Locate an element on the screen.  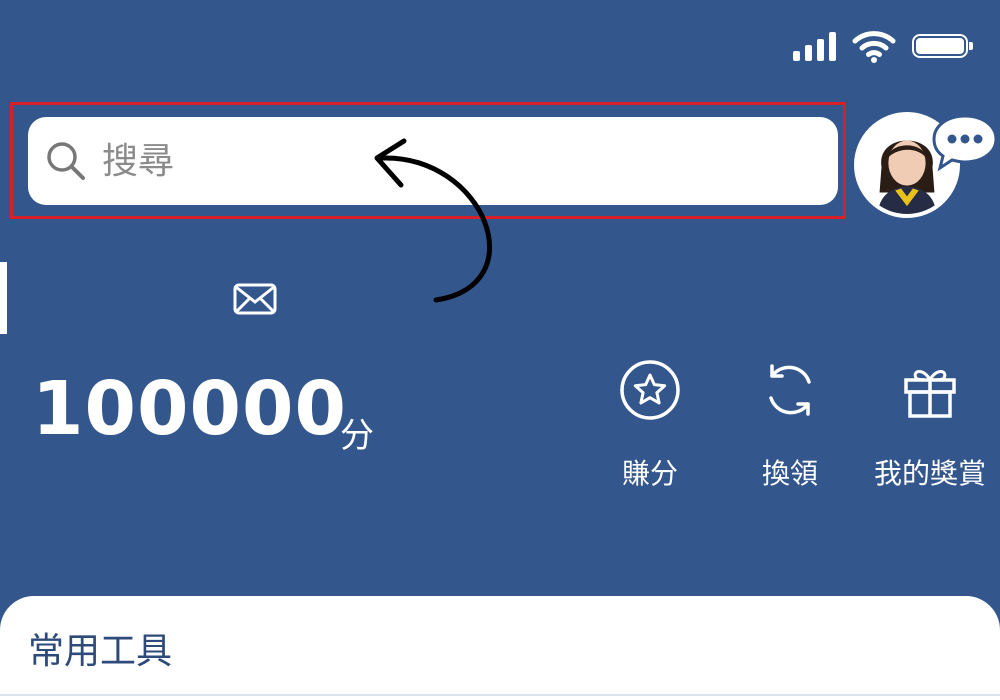
tools-section-title: 常用工具 is located at coordinates (100, 651).